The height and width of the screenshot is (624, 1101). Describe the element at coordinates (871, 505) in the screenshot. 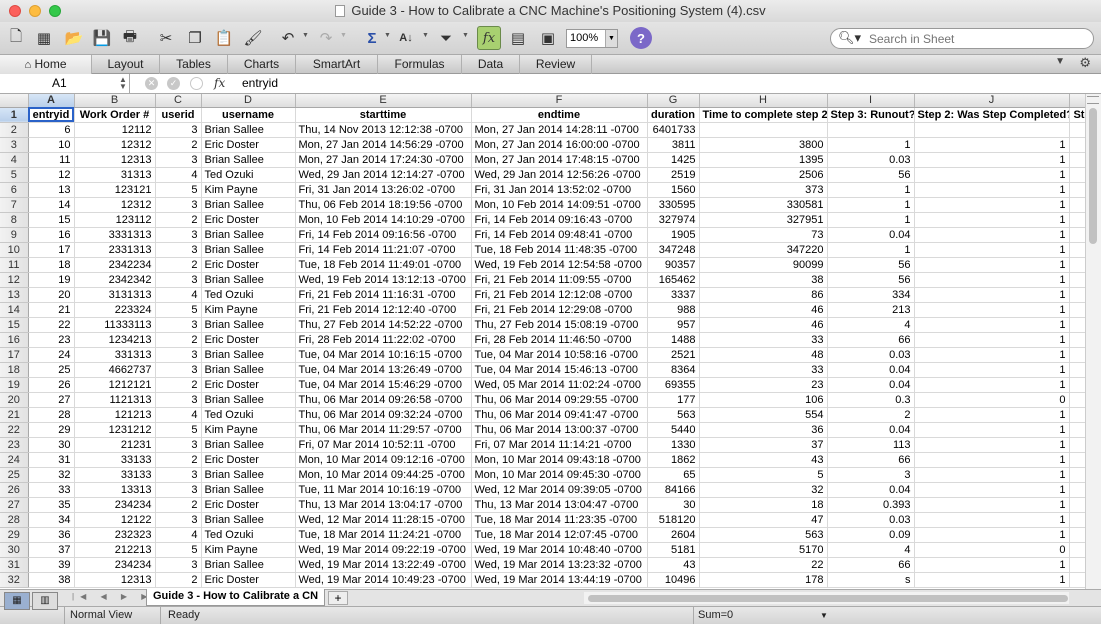

I see `cell: 0.393` at that location.